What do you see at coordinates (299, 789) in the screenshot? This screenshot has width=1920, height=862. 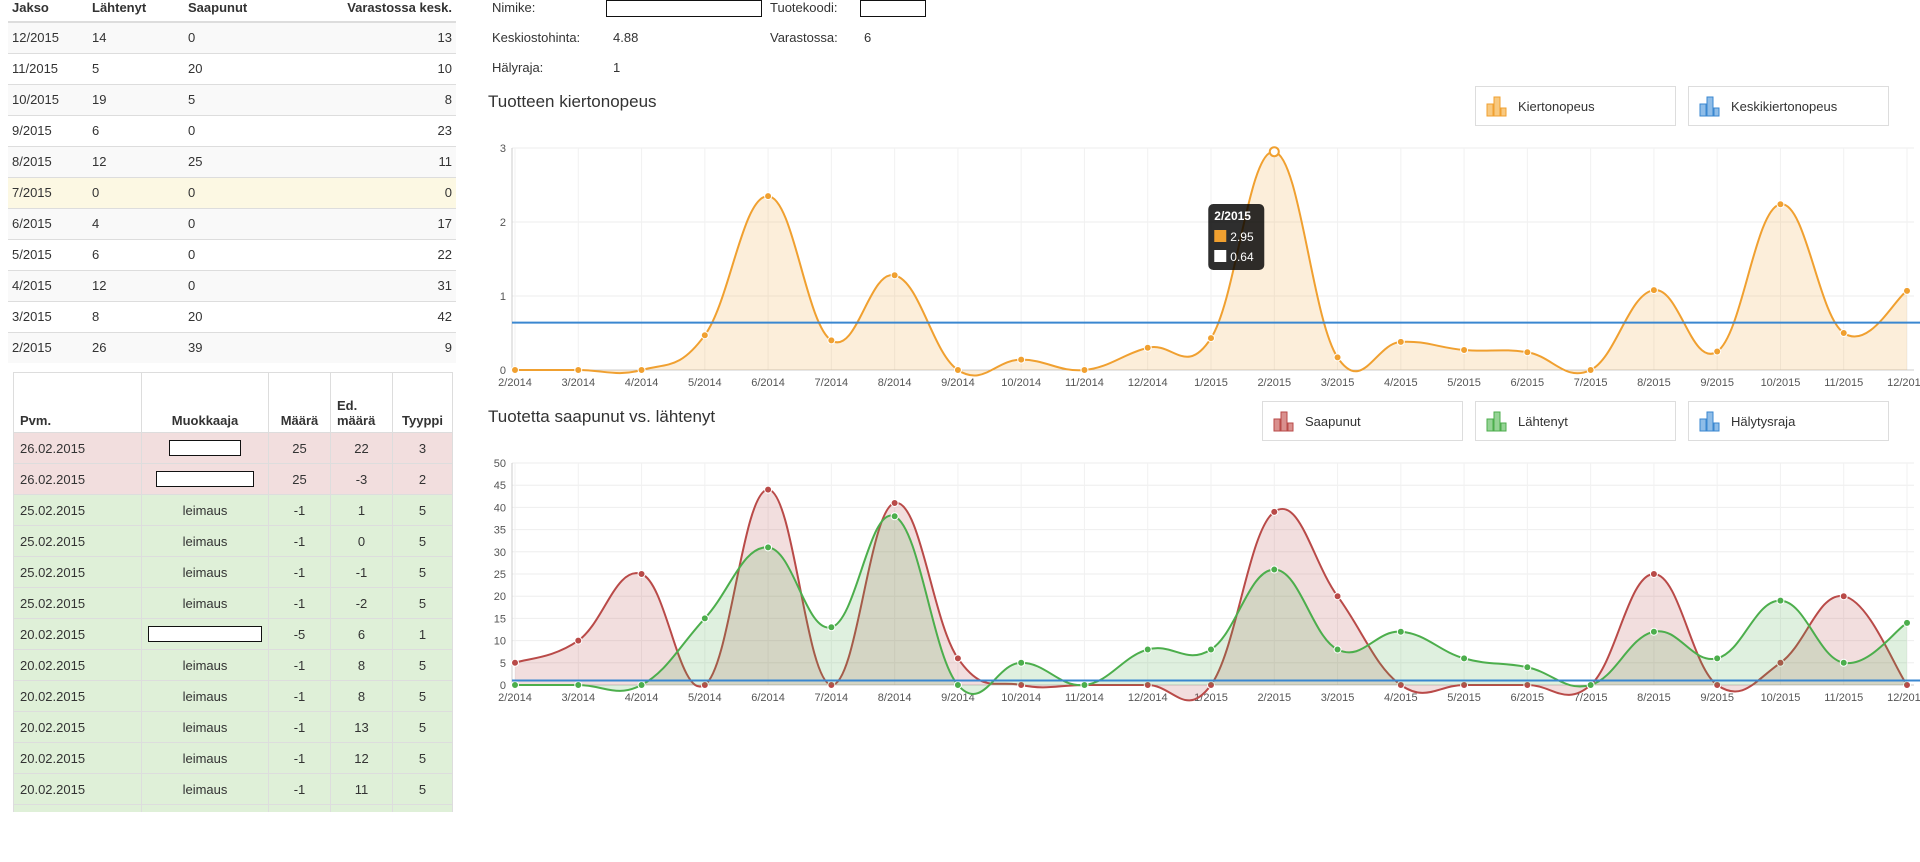 I see `event-cell-qty: -1` at bounding box center [299, 789].